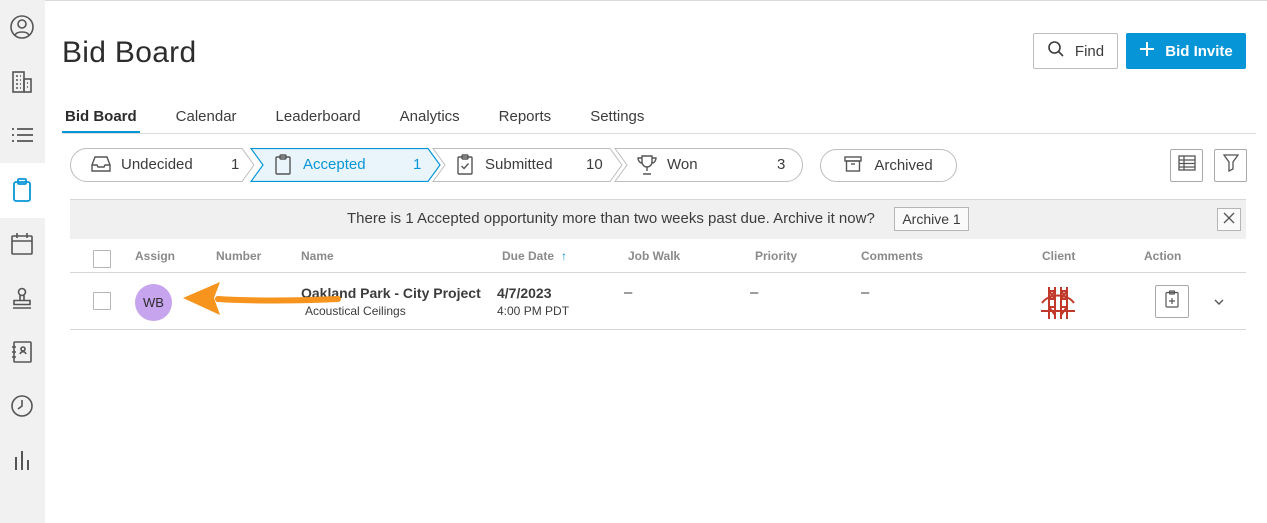 This screenshot has width=1267, height=523. Describe the element at coordinates (519, 164) in the screenshot. I see `pipeline-submitted-label: Submitted` at that location.